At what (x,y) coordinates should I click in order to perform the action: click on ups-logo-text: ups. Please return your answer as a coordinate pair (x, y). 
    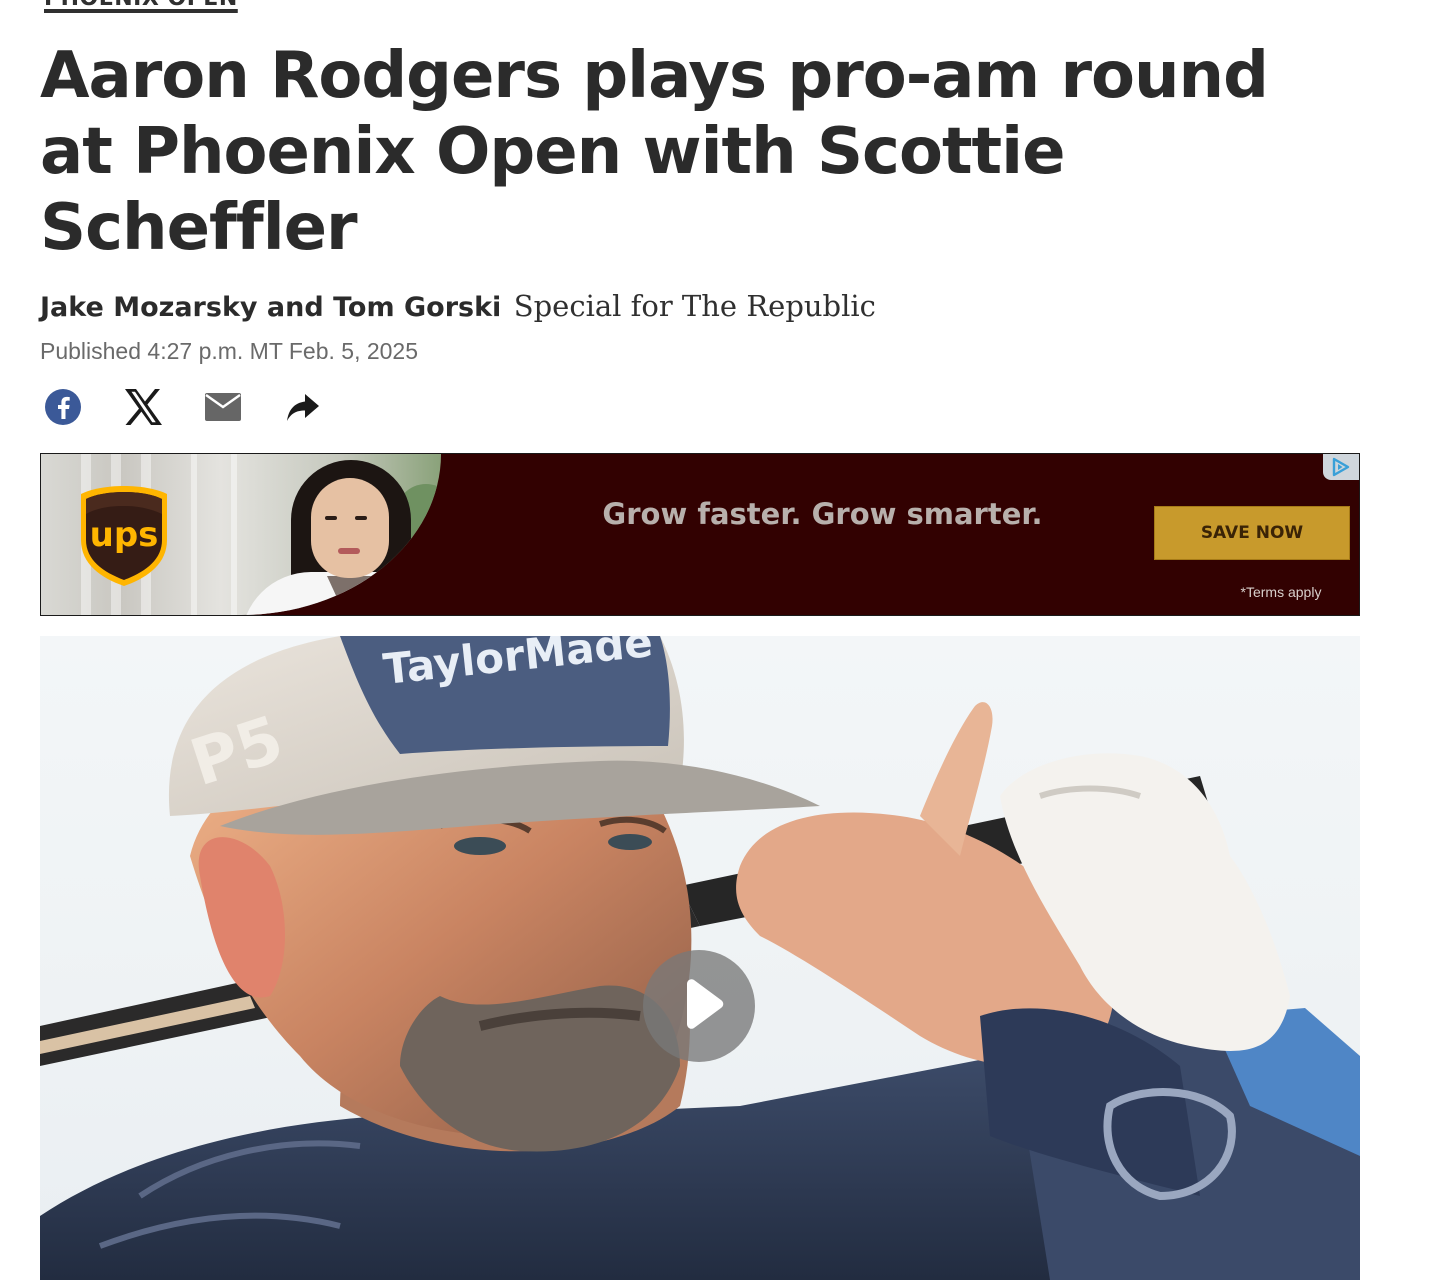
    Looking at the image, I should click on (124, 535).